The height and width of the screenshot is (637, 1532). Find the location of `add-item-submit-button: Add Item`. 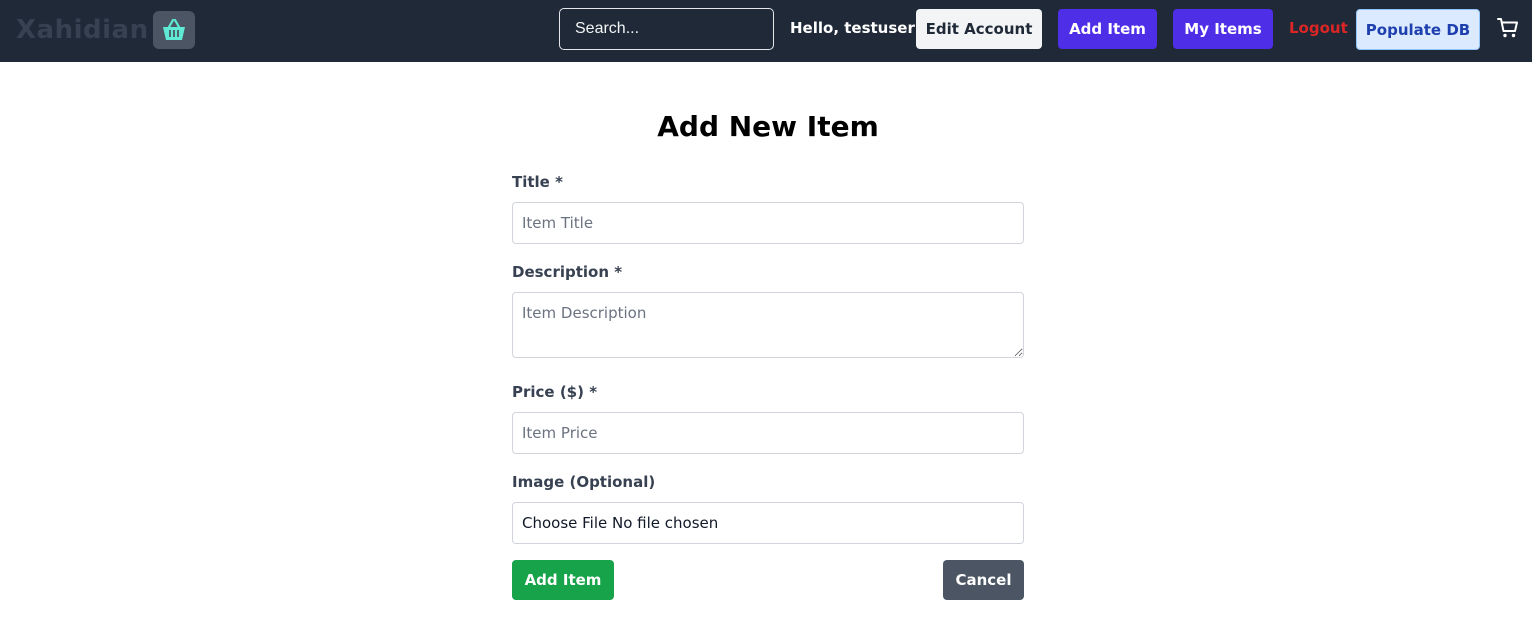

add-item-submit-button: Add Item is located at coordinates (563, 580).